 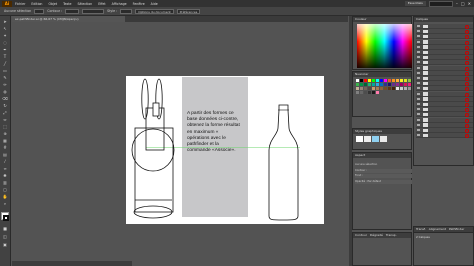 I want to click on swatches-panel-title: Nuancier, so click(x=382, y=74).